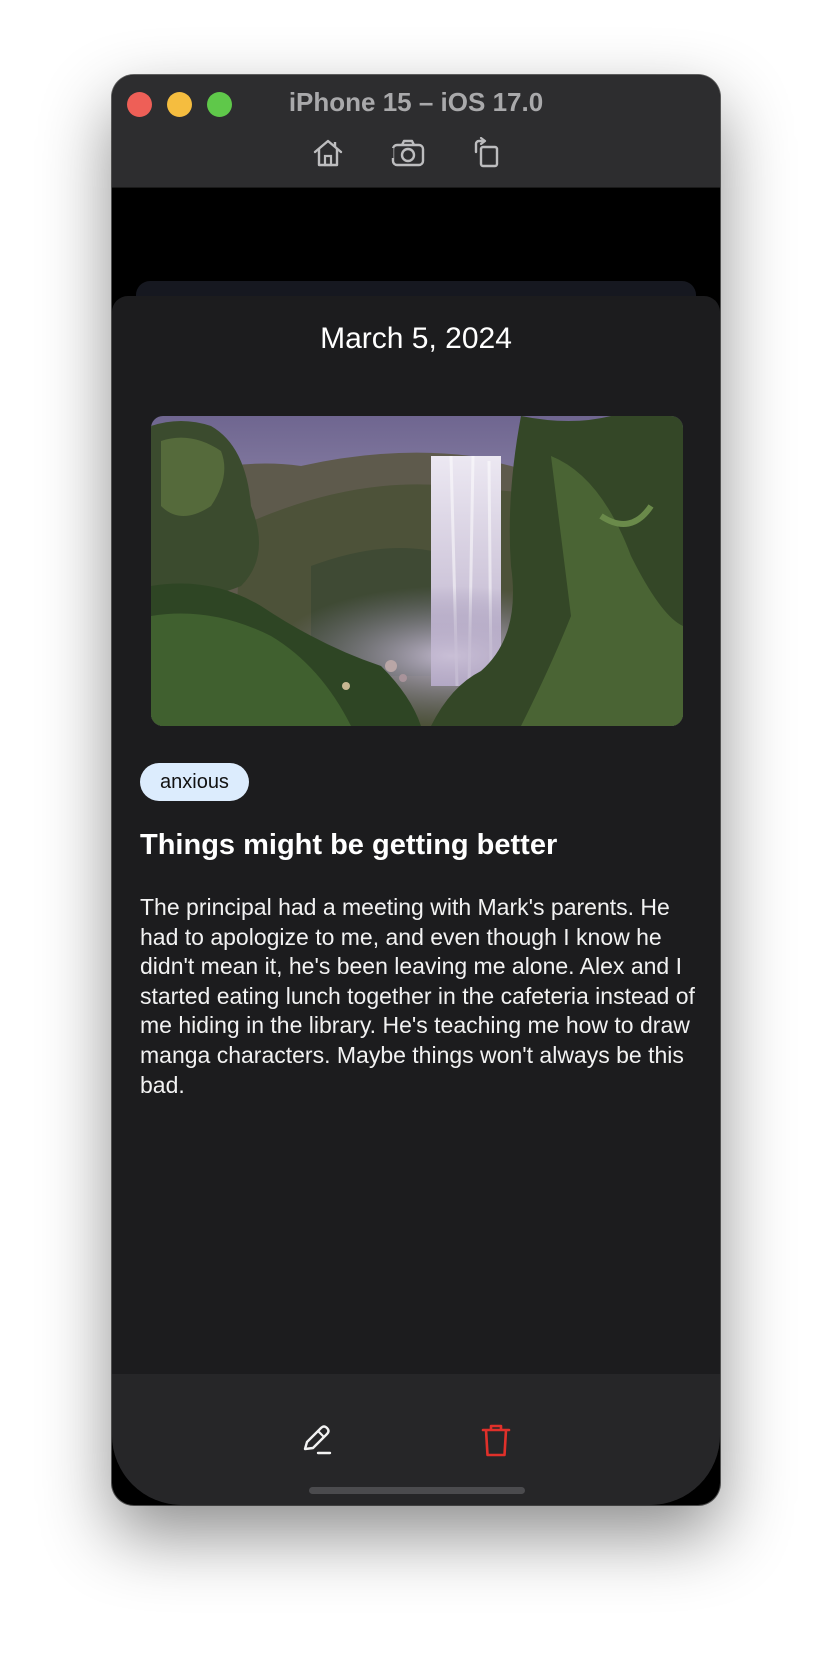 This screenshot has height=1654, width=832. I want to click on trash-icon, so click(496, 1440).